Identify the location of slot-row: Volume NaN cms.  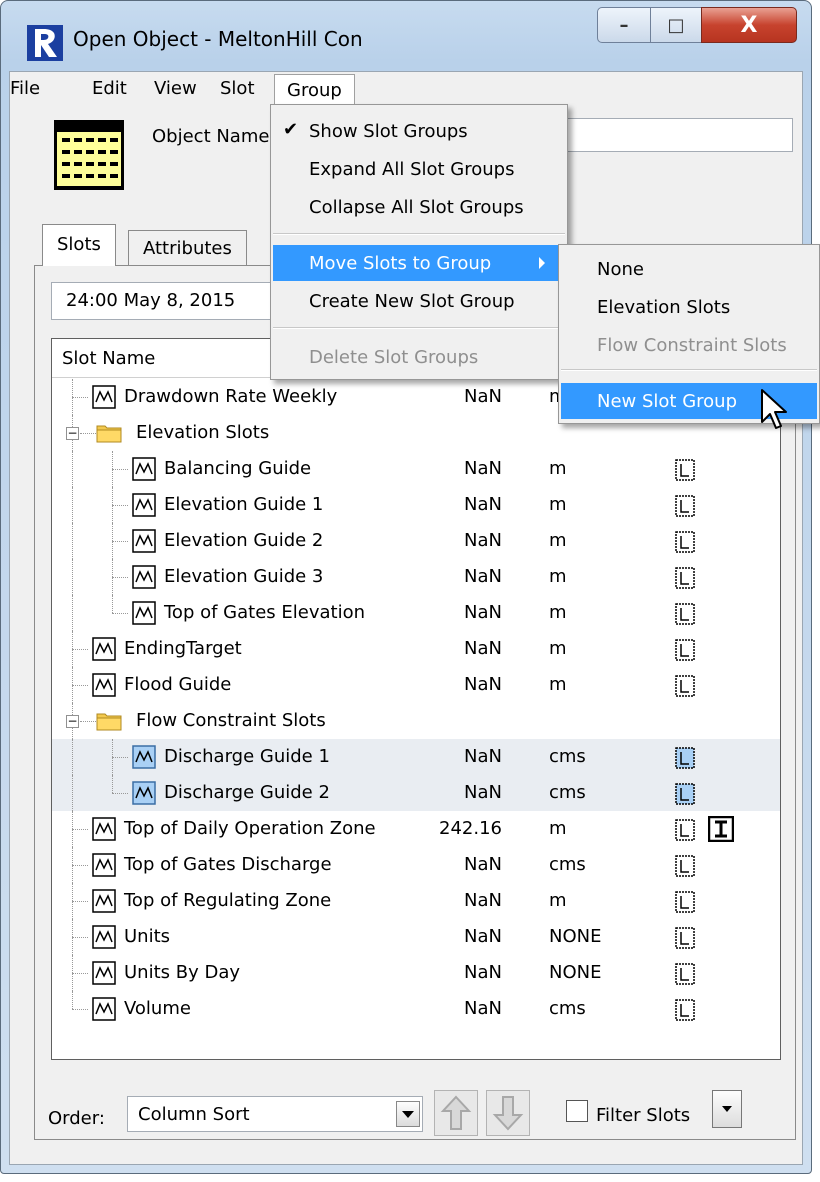
(416, 1009).